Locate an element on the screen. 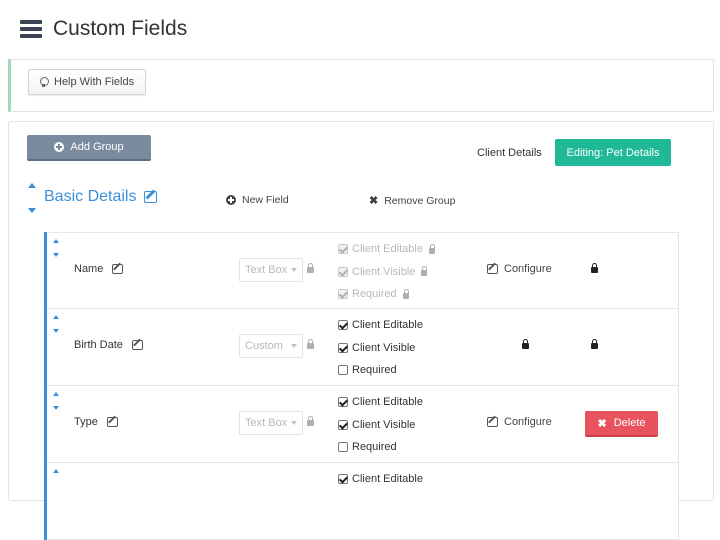 This screenshot has height=540, width=720. remove-group-button: ✖ Remove Group is located at coordinates (412, 201).